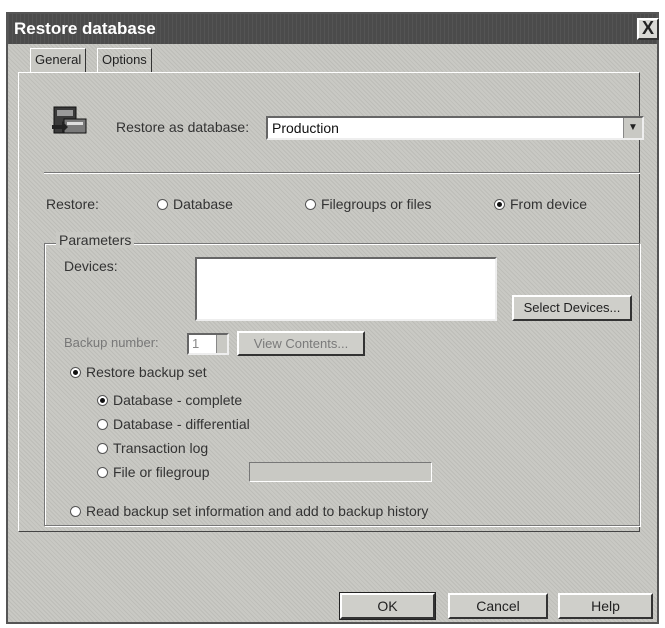 Image resolution: width=665 pixels, height=628 pixels. Describe the element at coordinates (648, 29) in the screenshot. I see `close-button: X` at that location.